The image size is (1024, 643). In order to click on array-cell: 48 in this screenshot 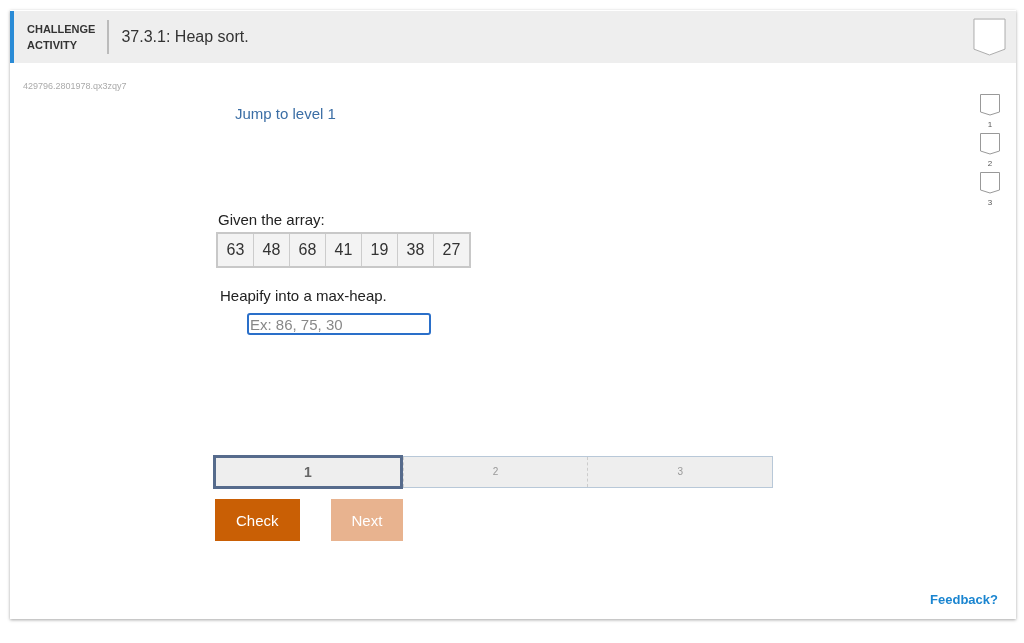, I will do `click(271, 250)`.